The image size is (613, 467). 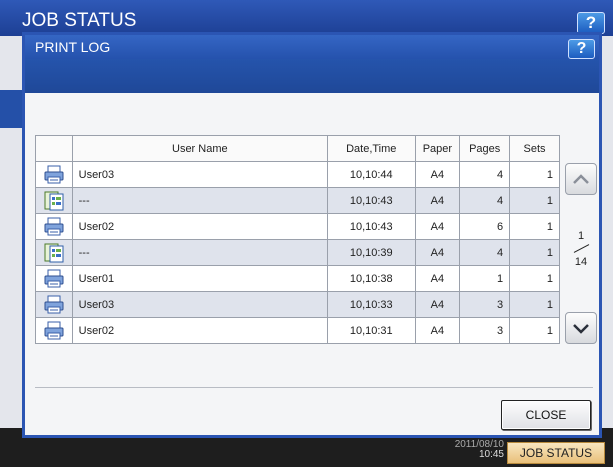 I want to click on table-row: User03 10,10:44 A4 4 1, so click(x=297, y=174).